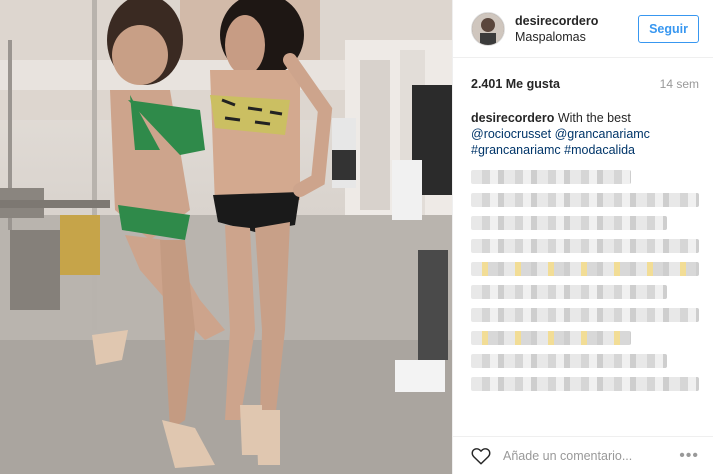  What do you see at coordinates (576, 37) in the screenshot?
I see `post-location: Maspalomas` at bounding box center [576, 37].